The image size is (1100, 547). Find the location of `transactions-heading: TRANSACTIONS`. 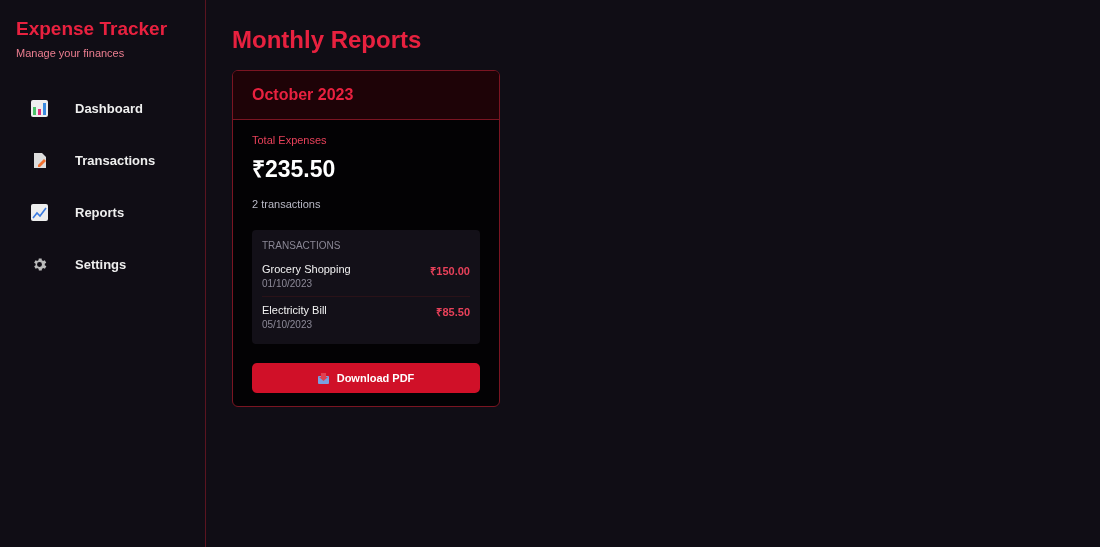

transactions-heading: TRANSACTIONS is located at coordinates (302, 245).